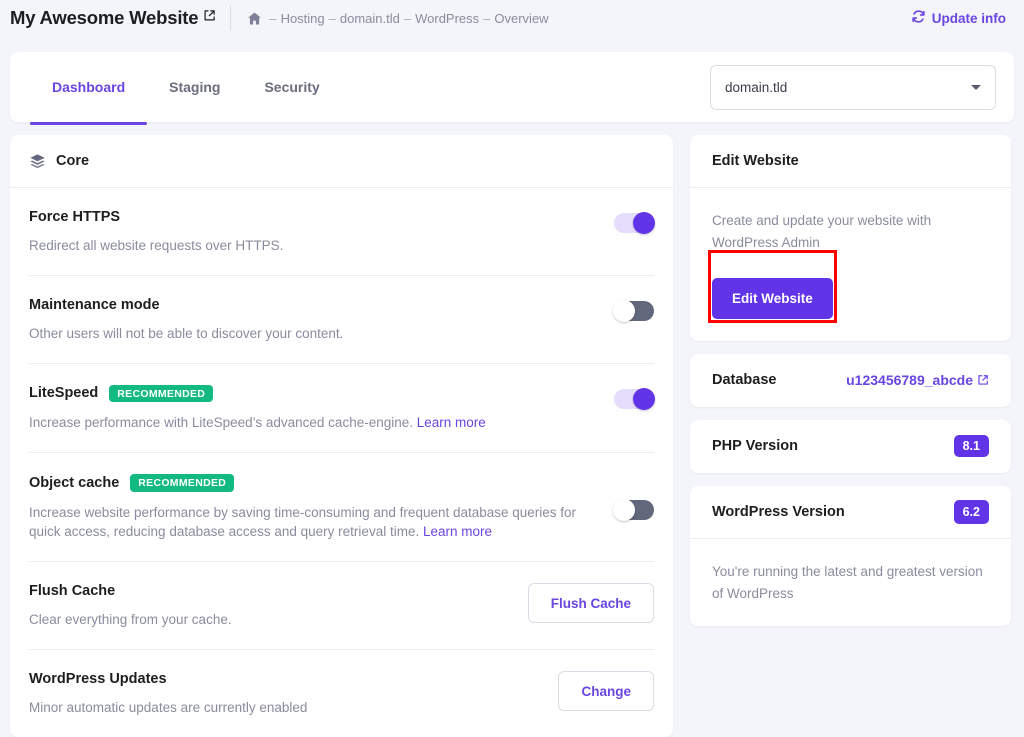  I want to click on row-maintenance-mode-control, so click(633, 309).